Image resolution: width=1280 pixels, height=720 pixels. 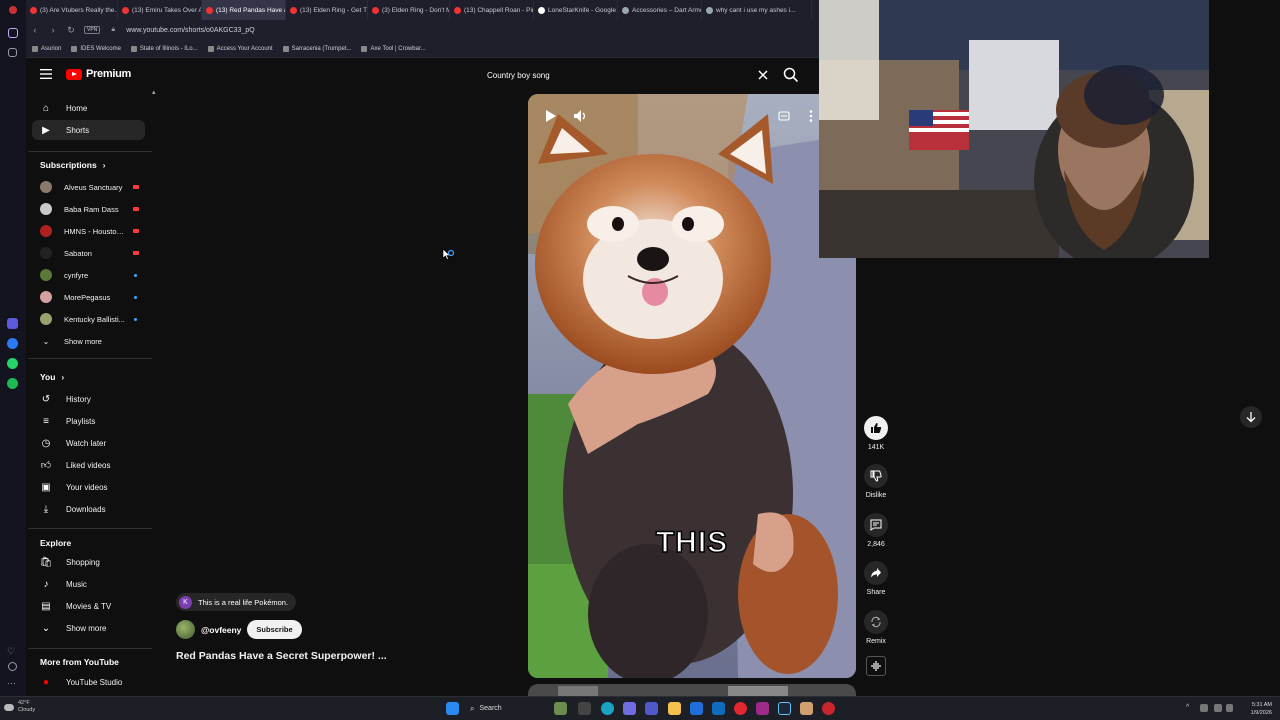 What do you see at coordinates (88, 421) in the screenshot?
I see `sidebar-item-playlists: ≡ Playlists` at bounding box center [88, 421].